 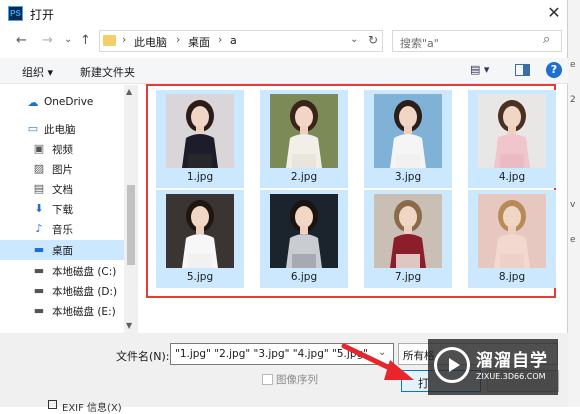 What do you see at coordinates (419, 43) in the screenshot?
I see `search-placeholder: 搜索"a"` at bounding box center [419, 43].